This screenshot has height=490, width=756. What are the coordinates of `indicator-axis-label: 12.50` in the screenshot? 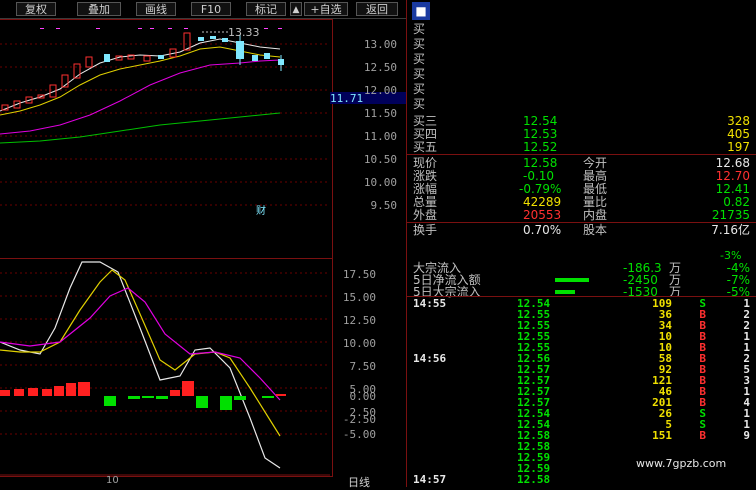 It's located at (359, 320).